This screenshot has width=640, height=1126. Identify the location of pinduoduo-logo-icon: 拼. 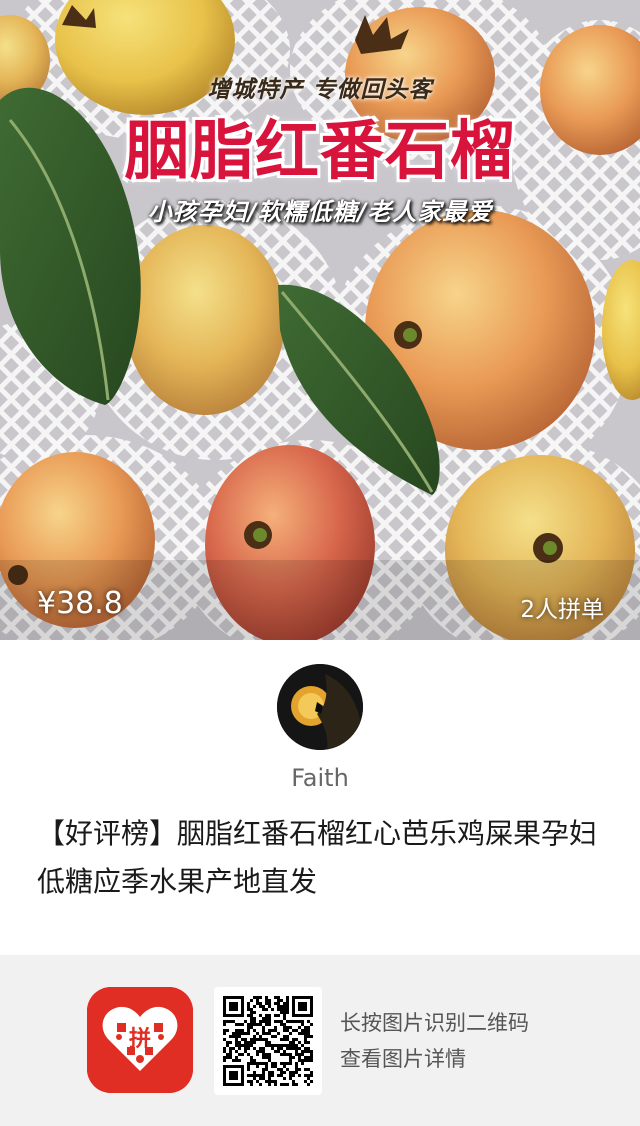
(140, 1040).